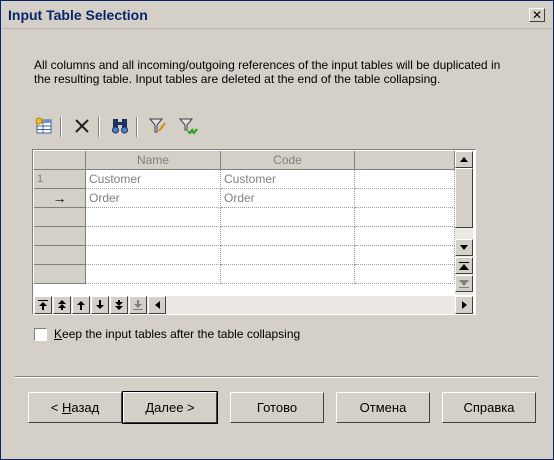  I want to click on scroll-left-button, so click(157, 305).